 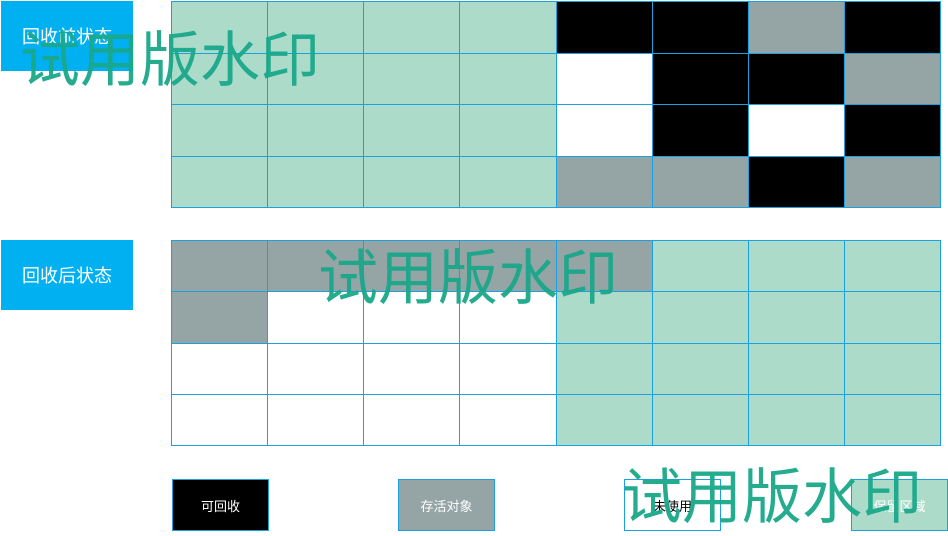 I want to click on legend-unused: 未使用, so click(x=672, y=505).